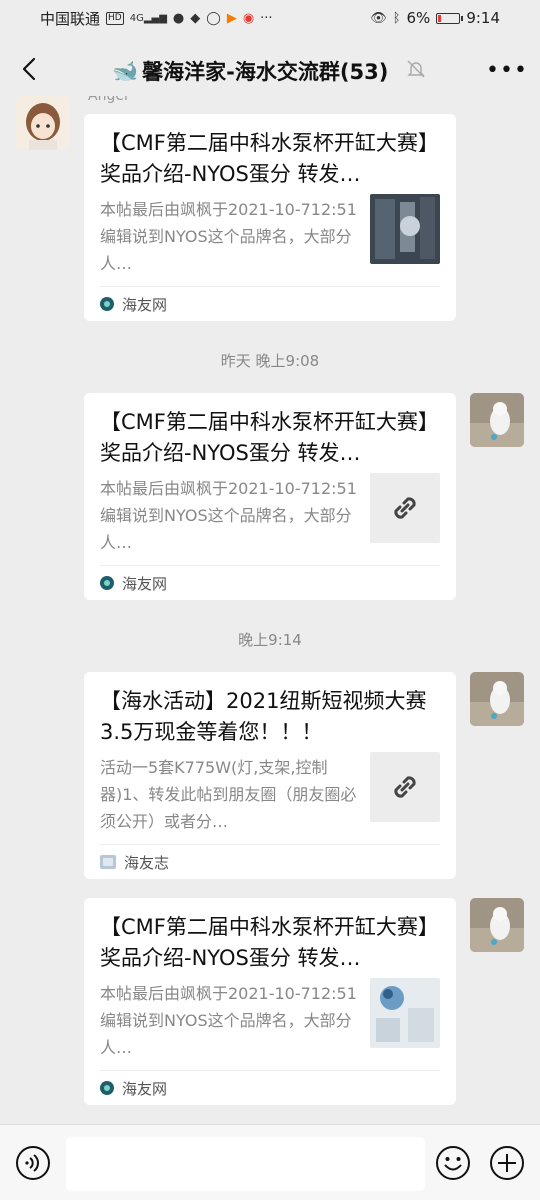 The height and width of the screenshot is (1200, 540). I want to click on timestamp: 昨天 晚上9:08, so click(270, 361).